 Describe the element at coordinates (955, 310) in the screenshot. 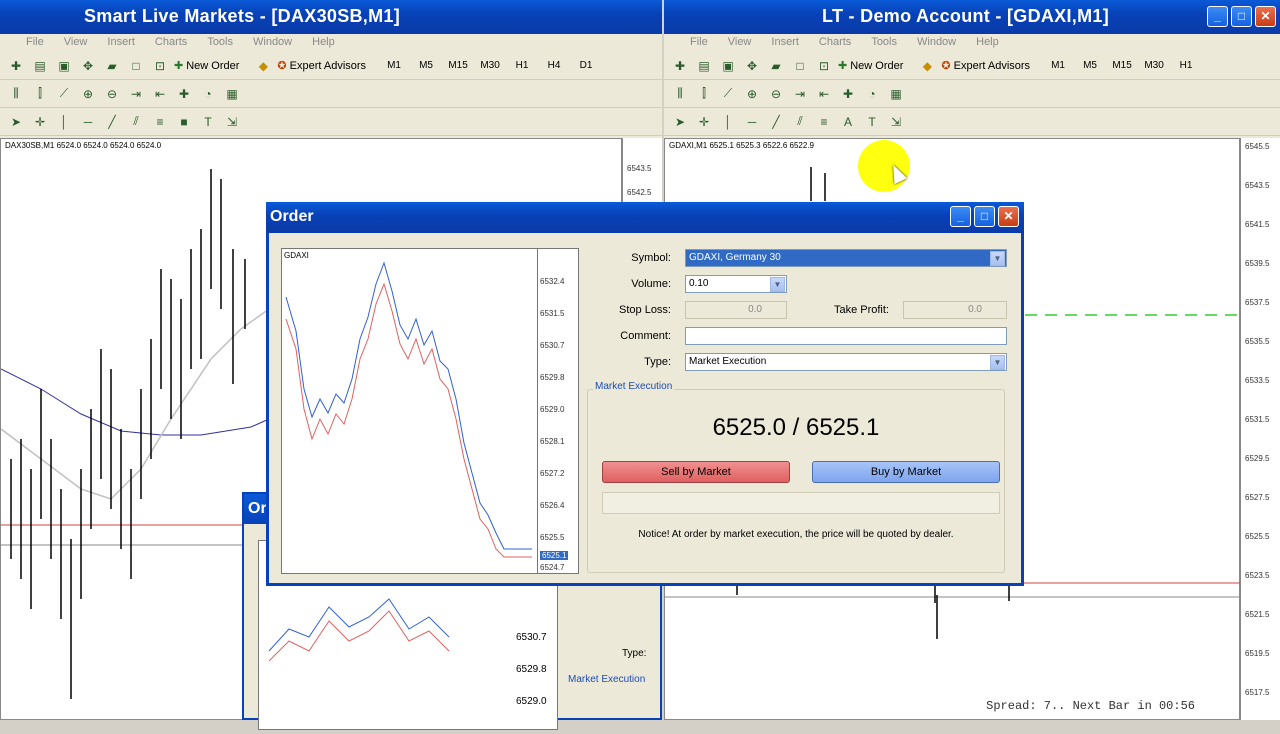

I see `take-profit-input: 0.0` at that location.